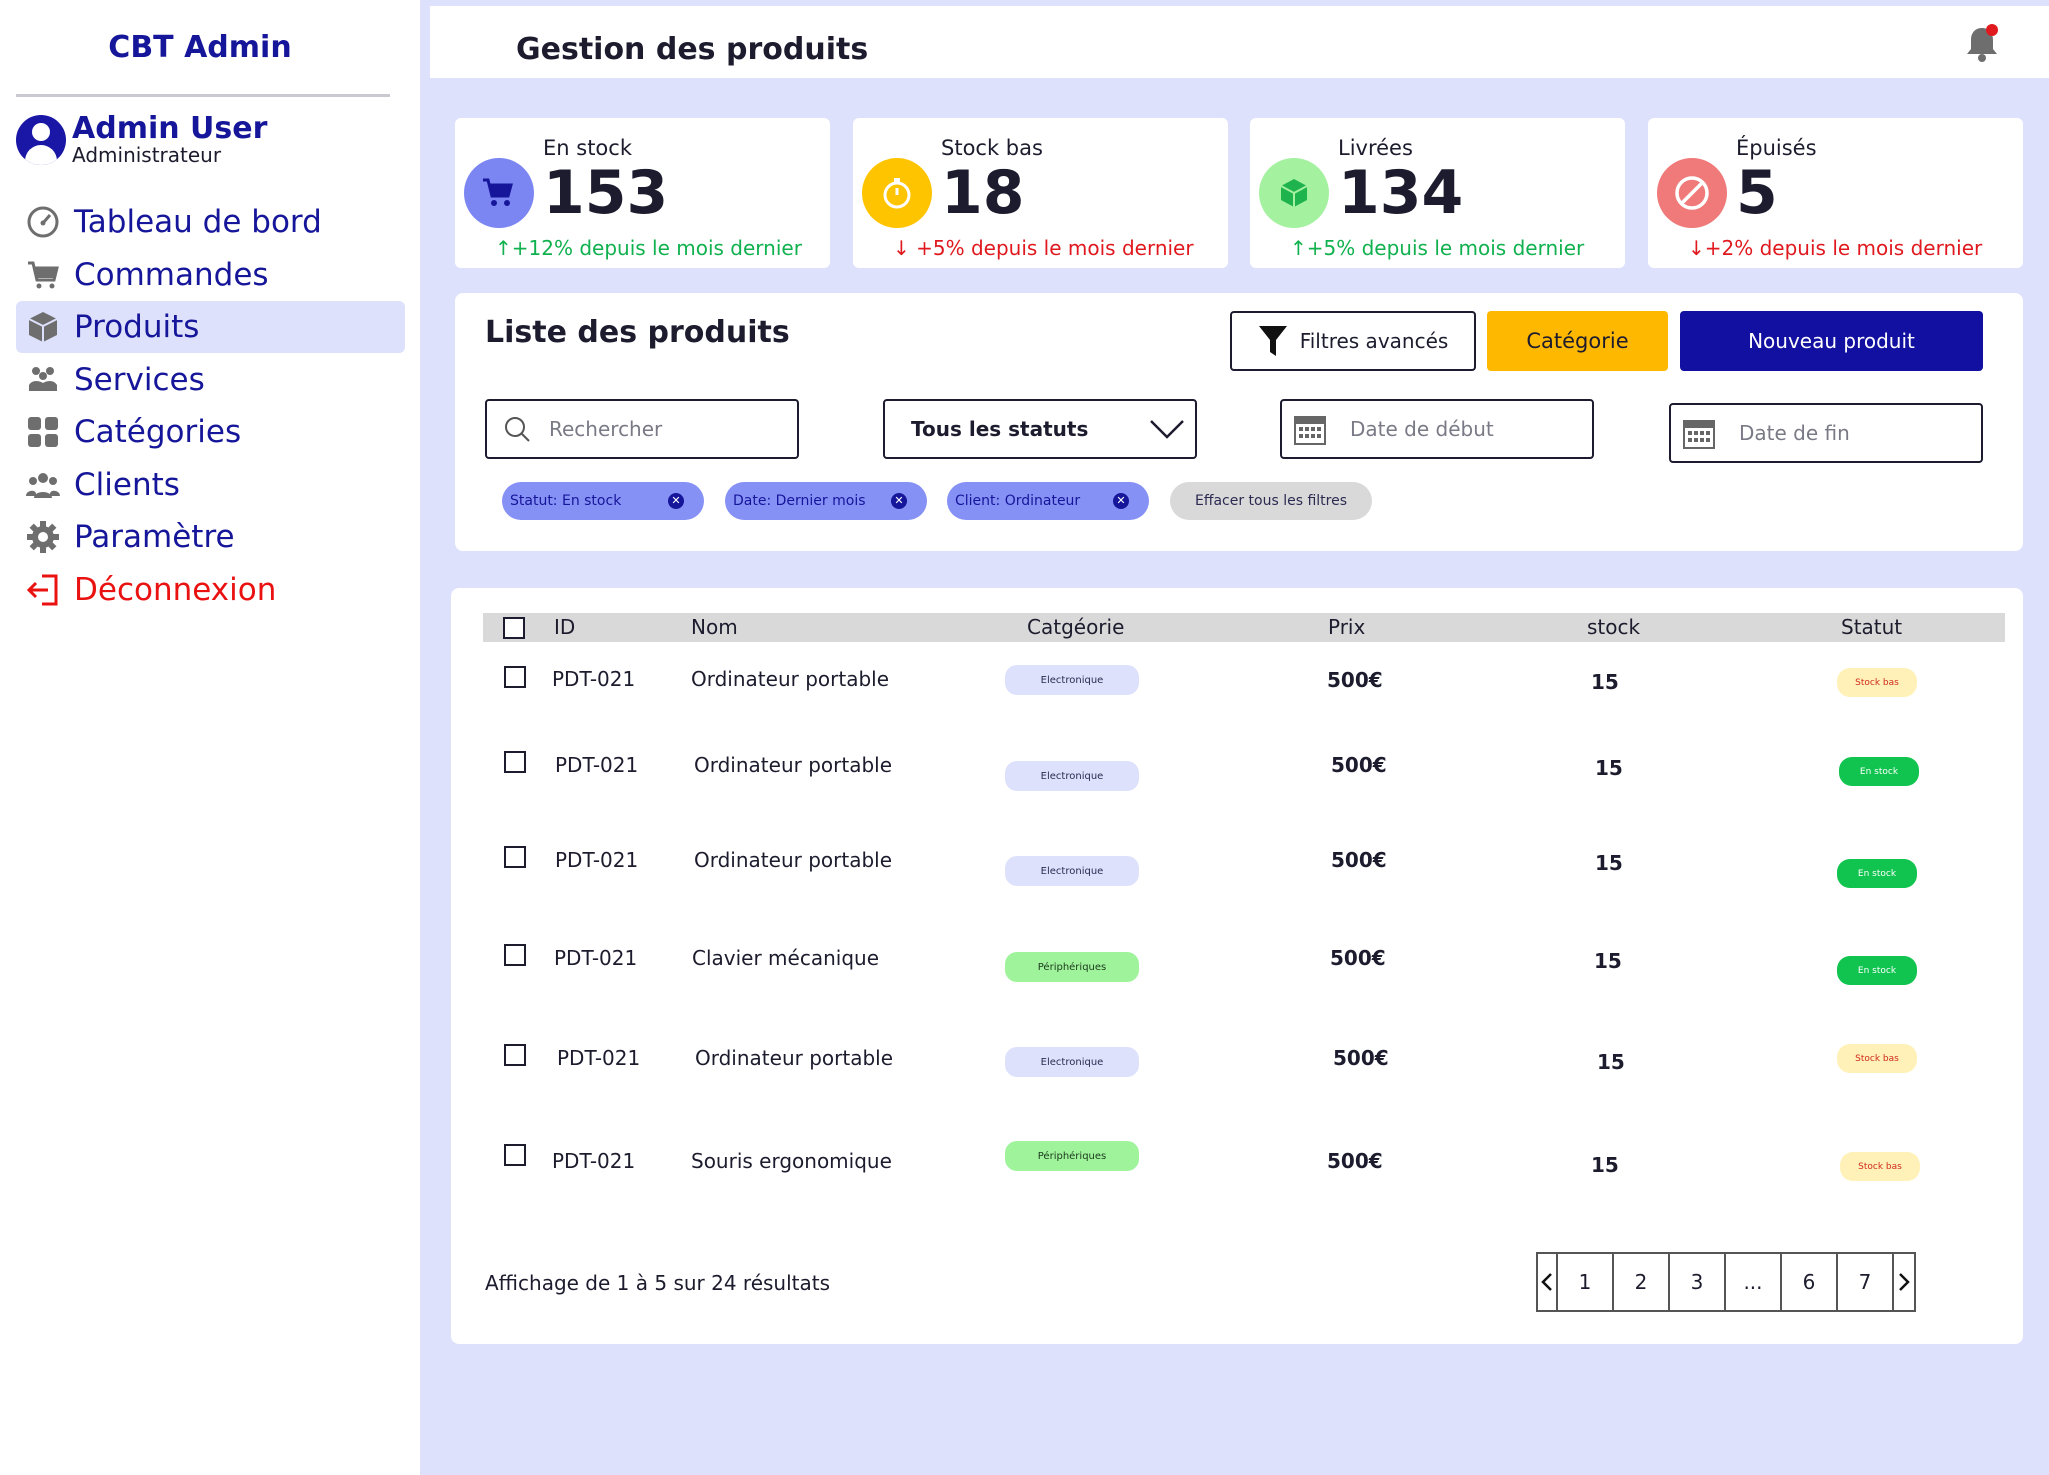 This screenshot has width=2049, height=1475. I want to click on sidebar-divider, so click(203, 95).